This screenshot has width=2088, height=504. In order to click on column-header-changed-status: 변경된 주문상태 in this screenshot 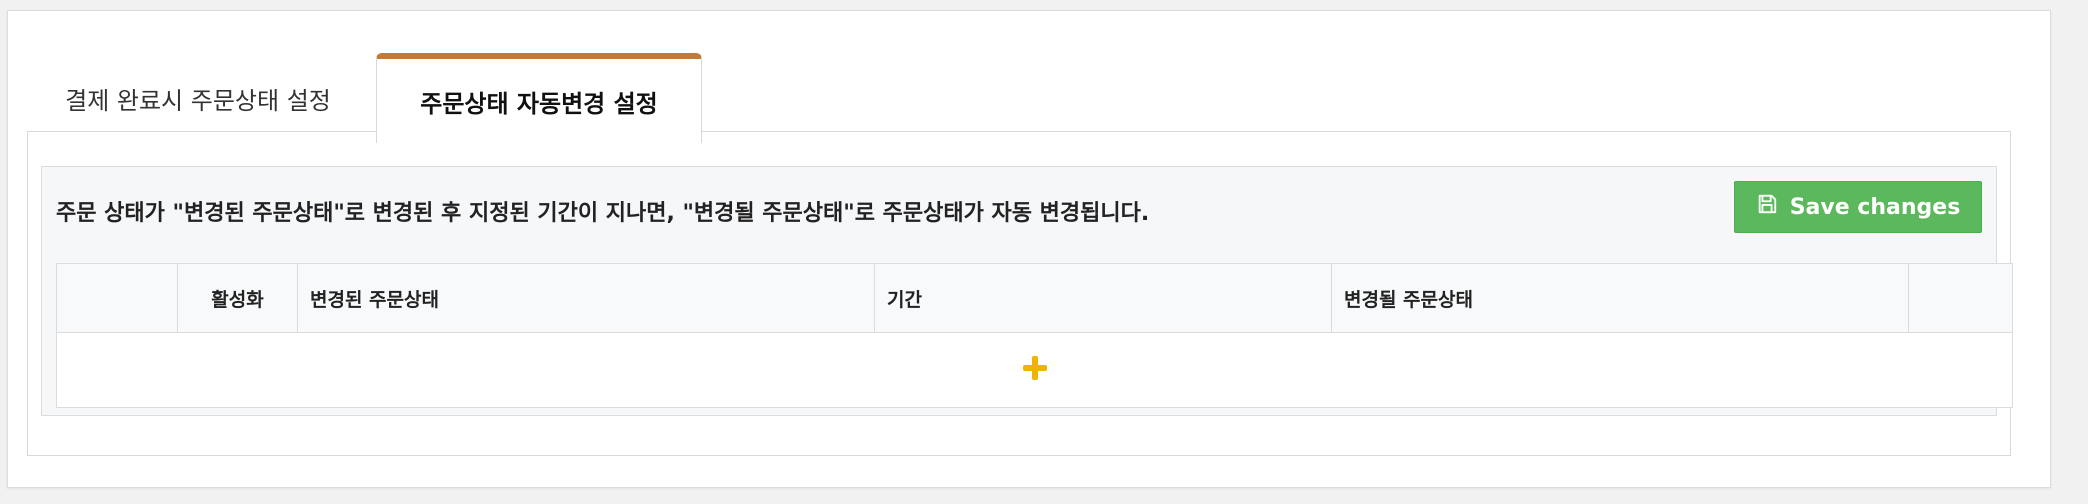, I will do `click(586, 298)`.